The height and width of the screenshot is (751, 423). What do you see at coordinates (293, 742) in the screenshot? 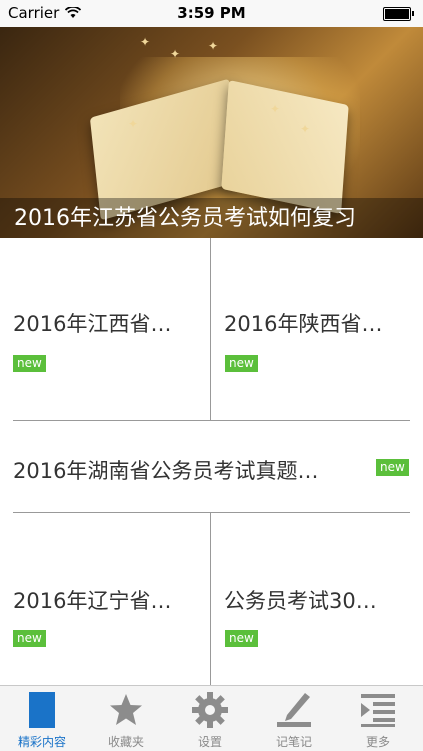
I see `tab-label: 记笔记` at bounding box center [293, 742].